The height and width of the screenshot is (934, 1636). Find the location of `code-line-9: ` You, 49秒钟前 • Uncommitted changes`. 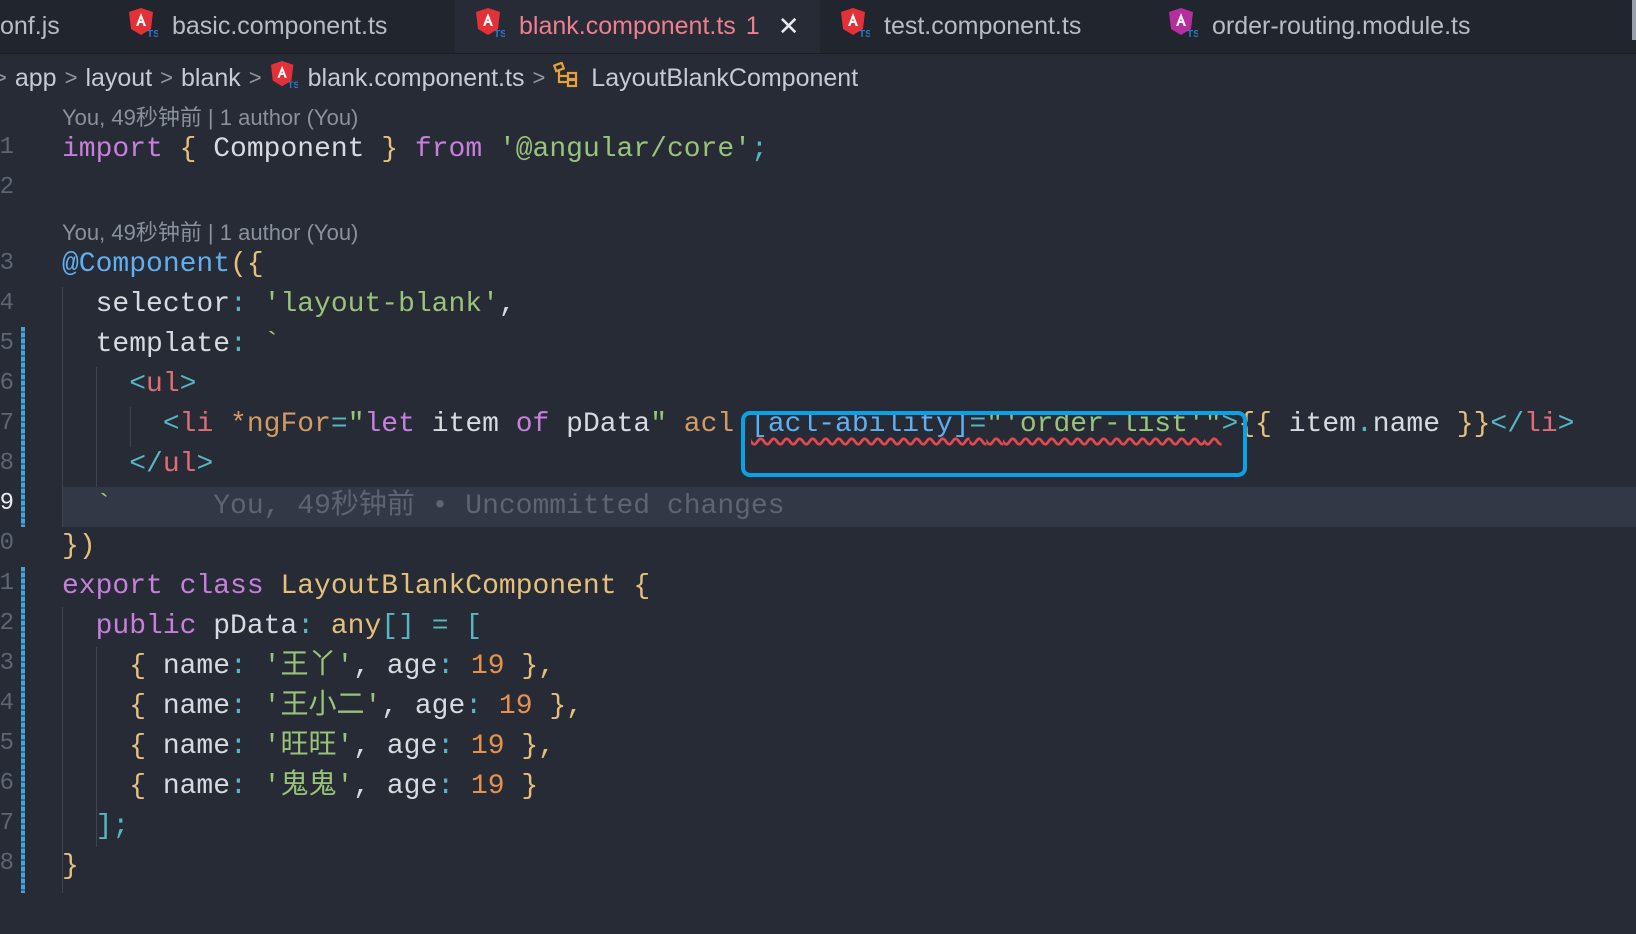

code-line-9: ` You, 49秒钟前 • Uncommitted changes is located at coordinates (423, 507).